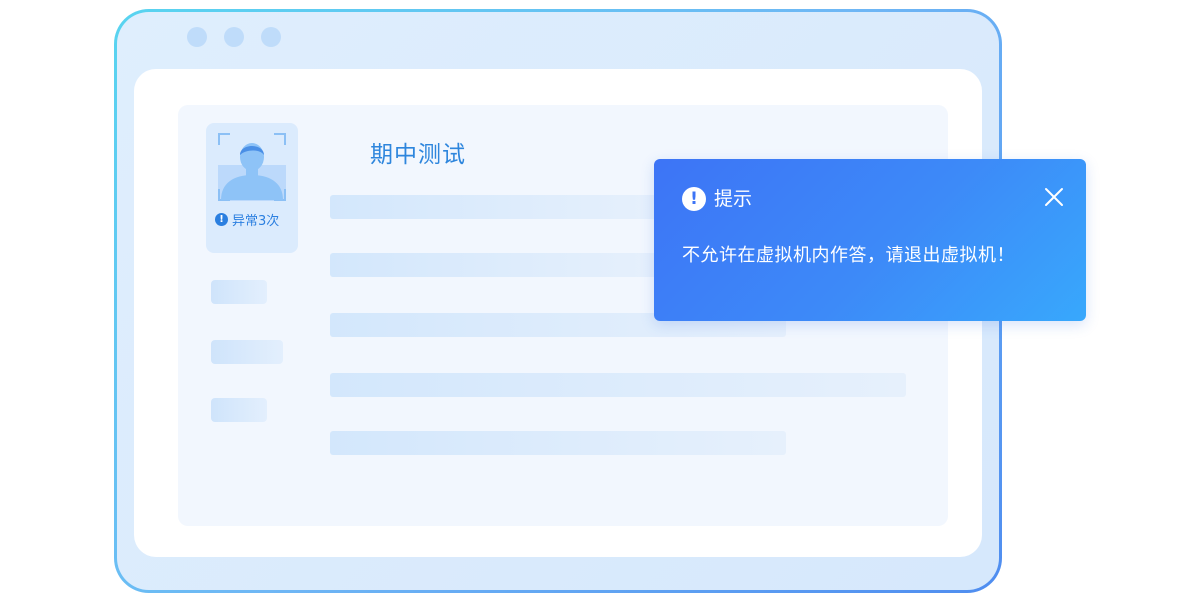 This screenshot has height=600, width=1200. What do you see at coordinates (870, 240) in the screenshot?
I see `alert-dialog` at bounding box center [870, 240].